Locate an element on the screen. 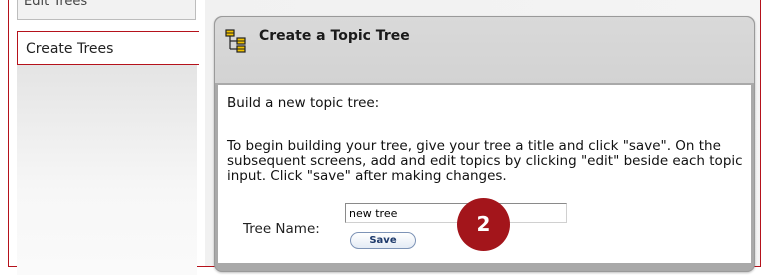 The image size is (763, 275). tree-name-input is located at coordinates (456, 213).